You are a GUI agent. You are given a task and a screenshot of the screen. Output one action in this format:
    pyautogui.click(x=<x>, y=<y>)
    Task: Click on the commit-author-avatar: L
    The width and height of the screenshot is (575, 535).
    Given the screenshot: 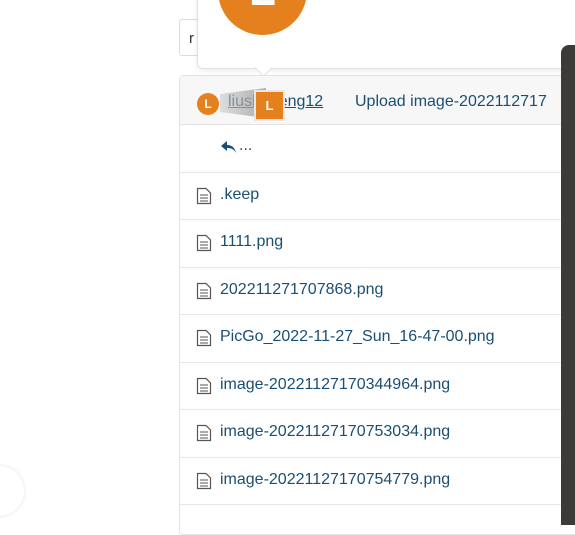 What is the action you would take?
    pyautogui.click(x=208, y=104)
    